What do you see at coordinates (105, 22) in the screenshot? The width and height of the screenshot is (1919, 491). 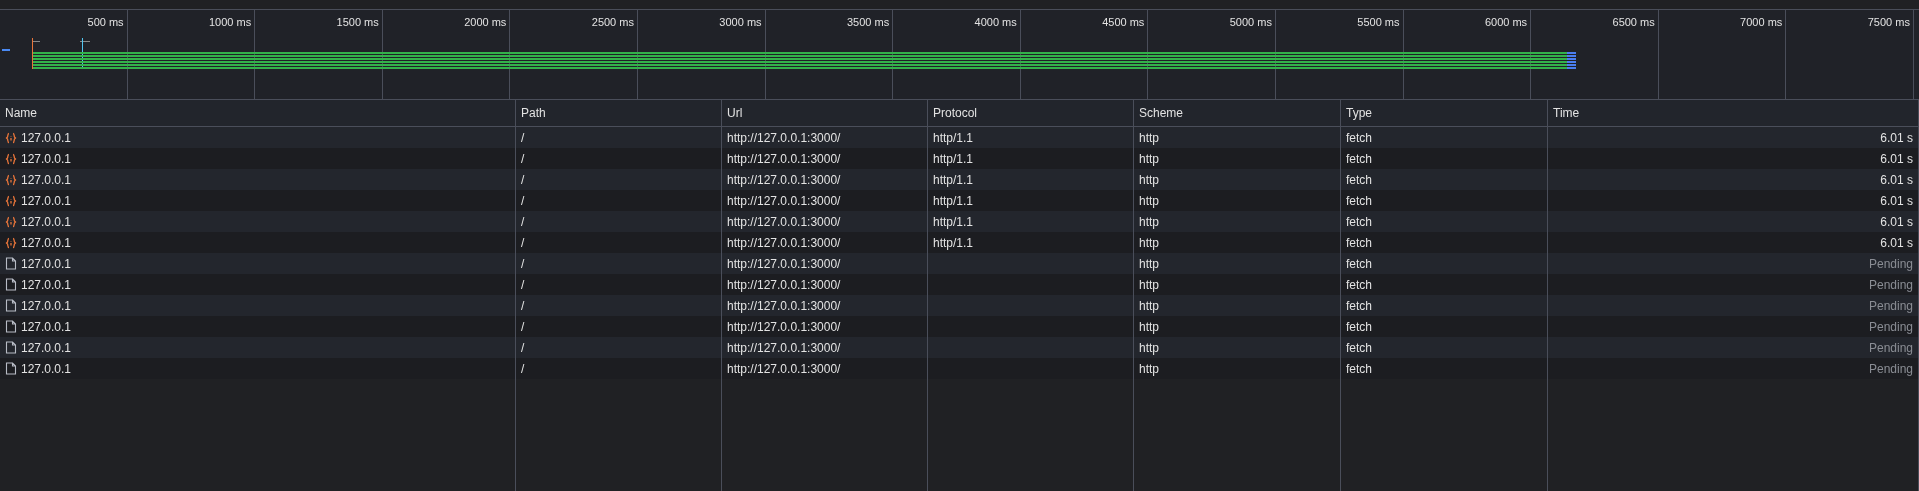 I see `tick-label: 500 ms` at bounding box center [105, 22].